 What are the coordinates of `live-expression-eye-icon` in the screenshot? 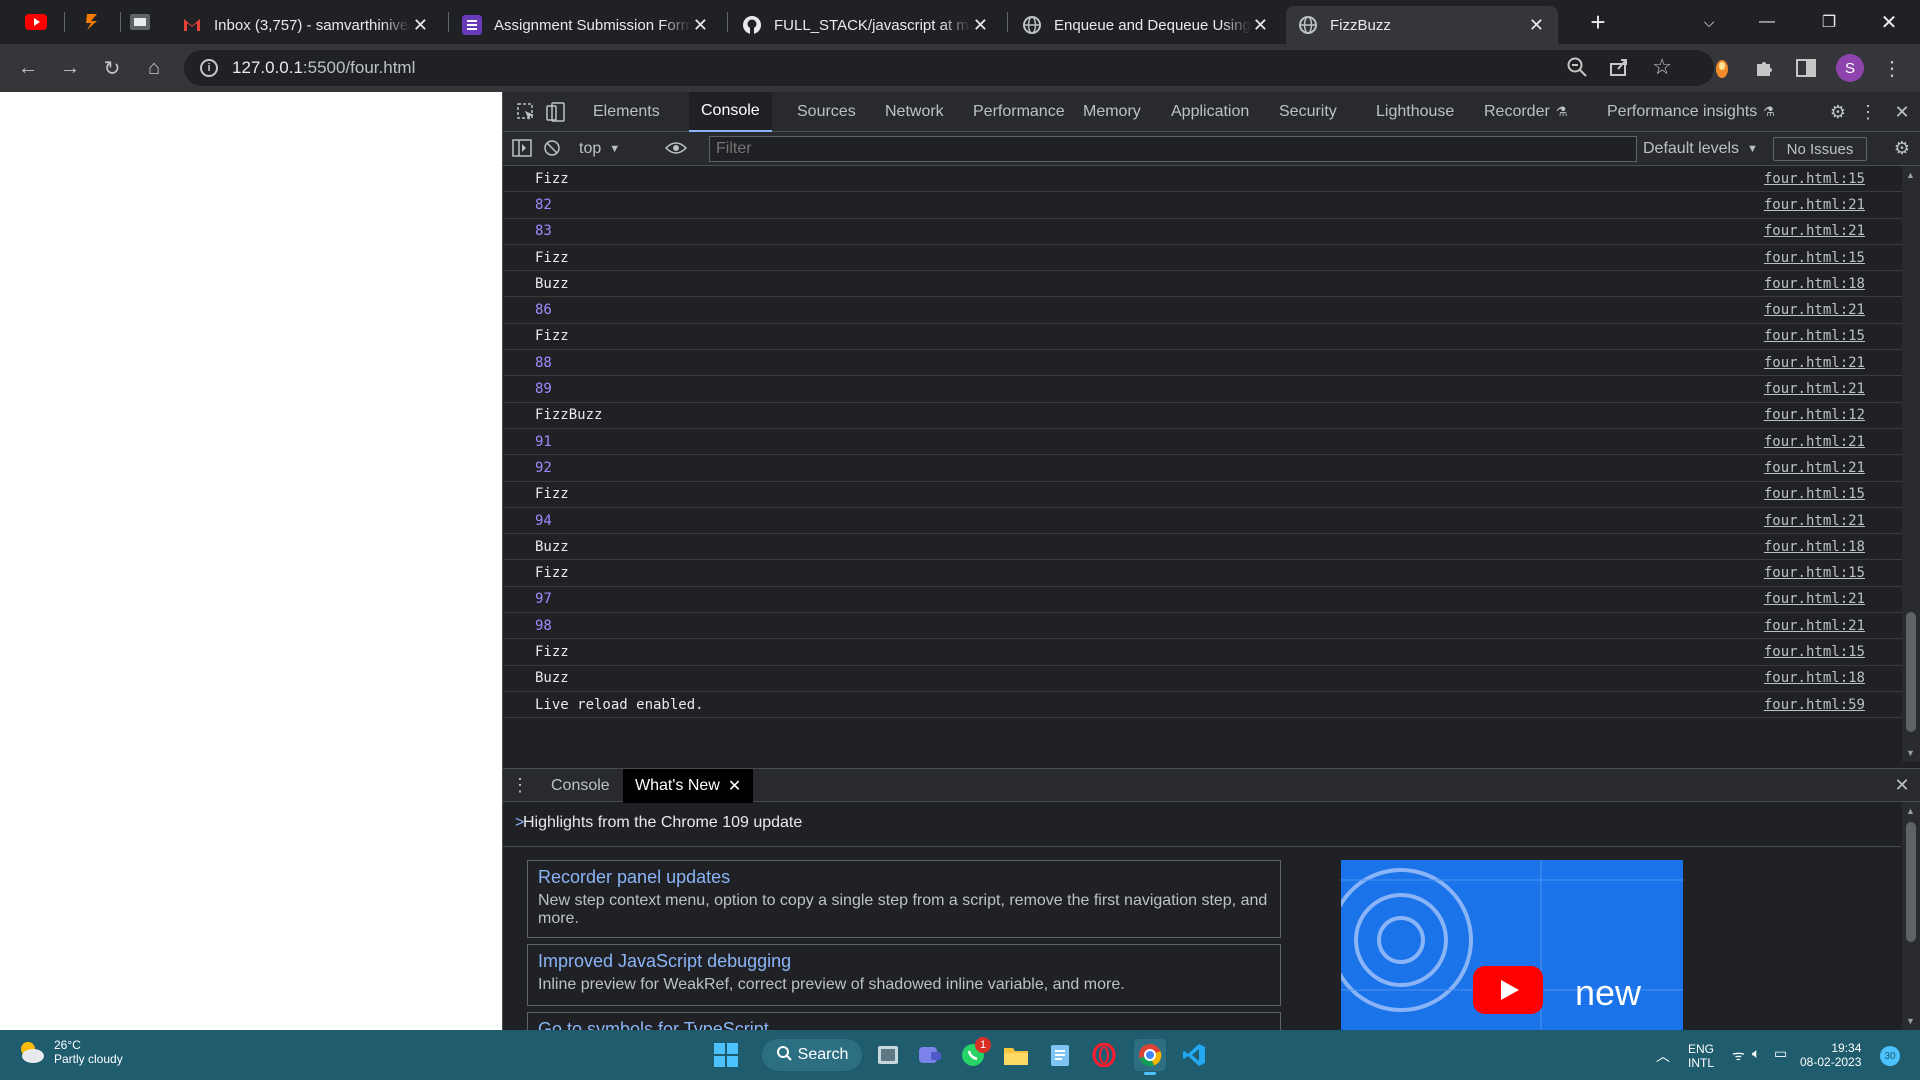 It's located at (676, 148).